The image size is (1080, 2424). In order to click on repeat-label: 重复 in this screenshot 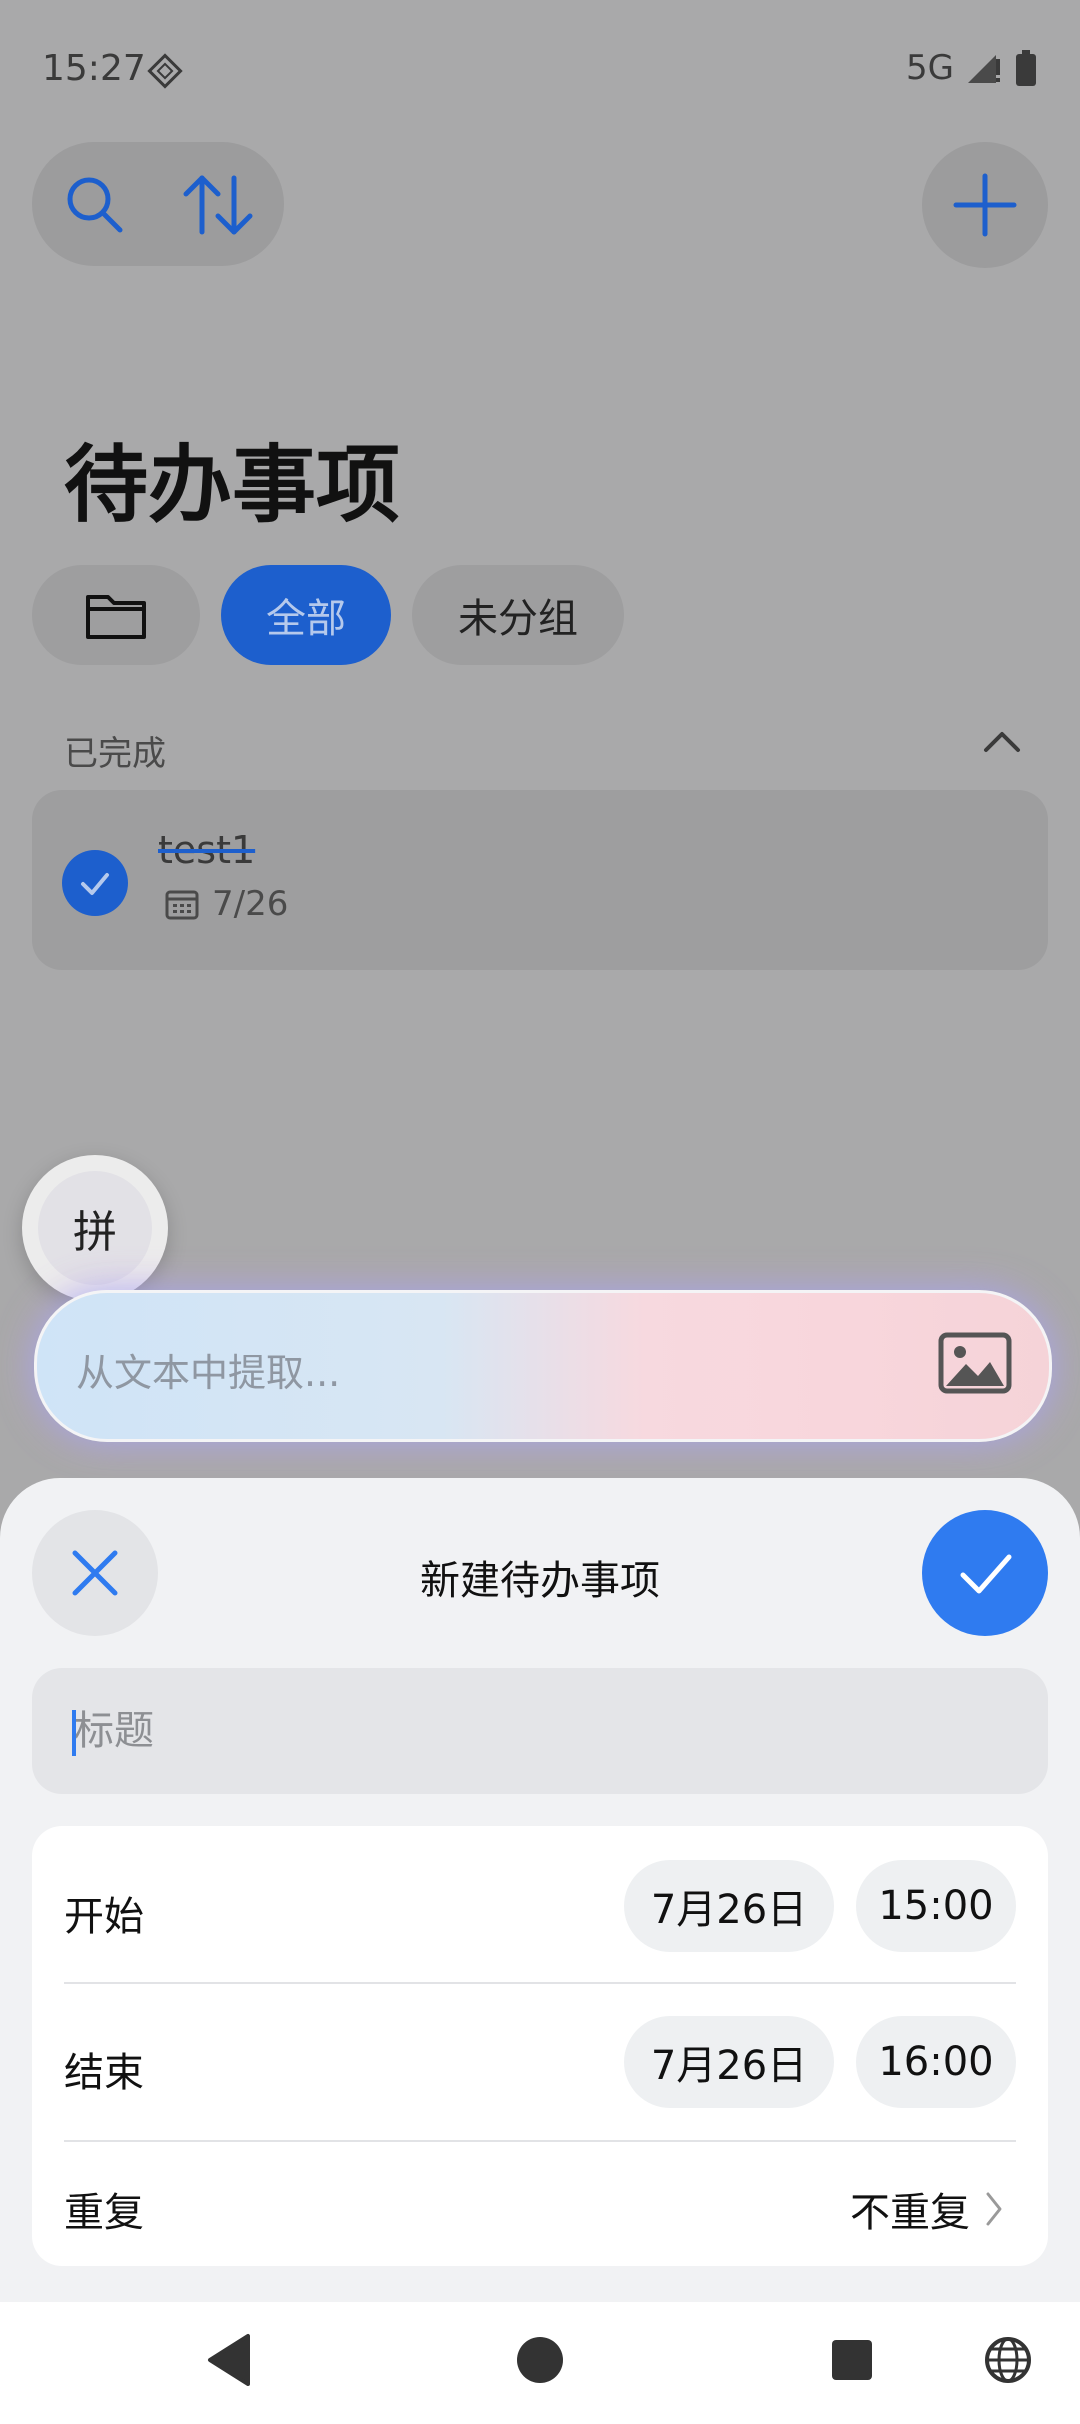, I will do `click(104, 2213)`.